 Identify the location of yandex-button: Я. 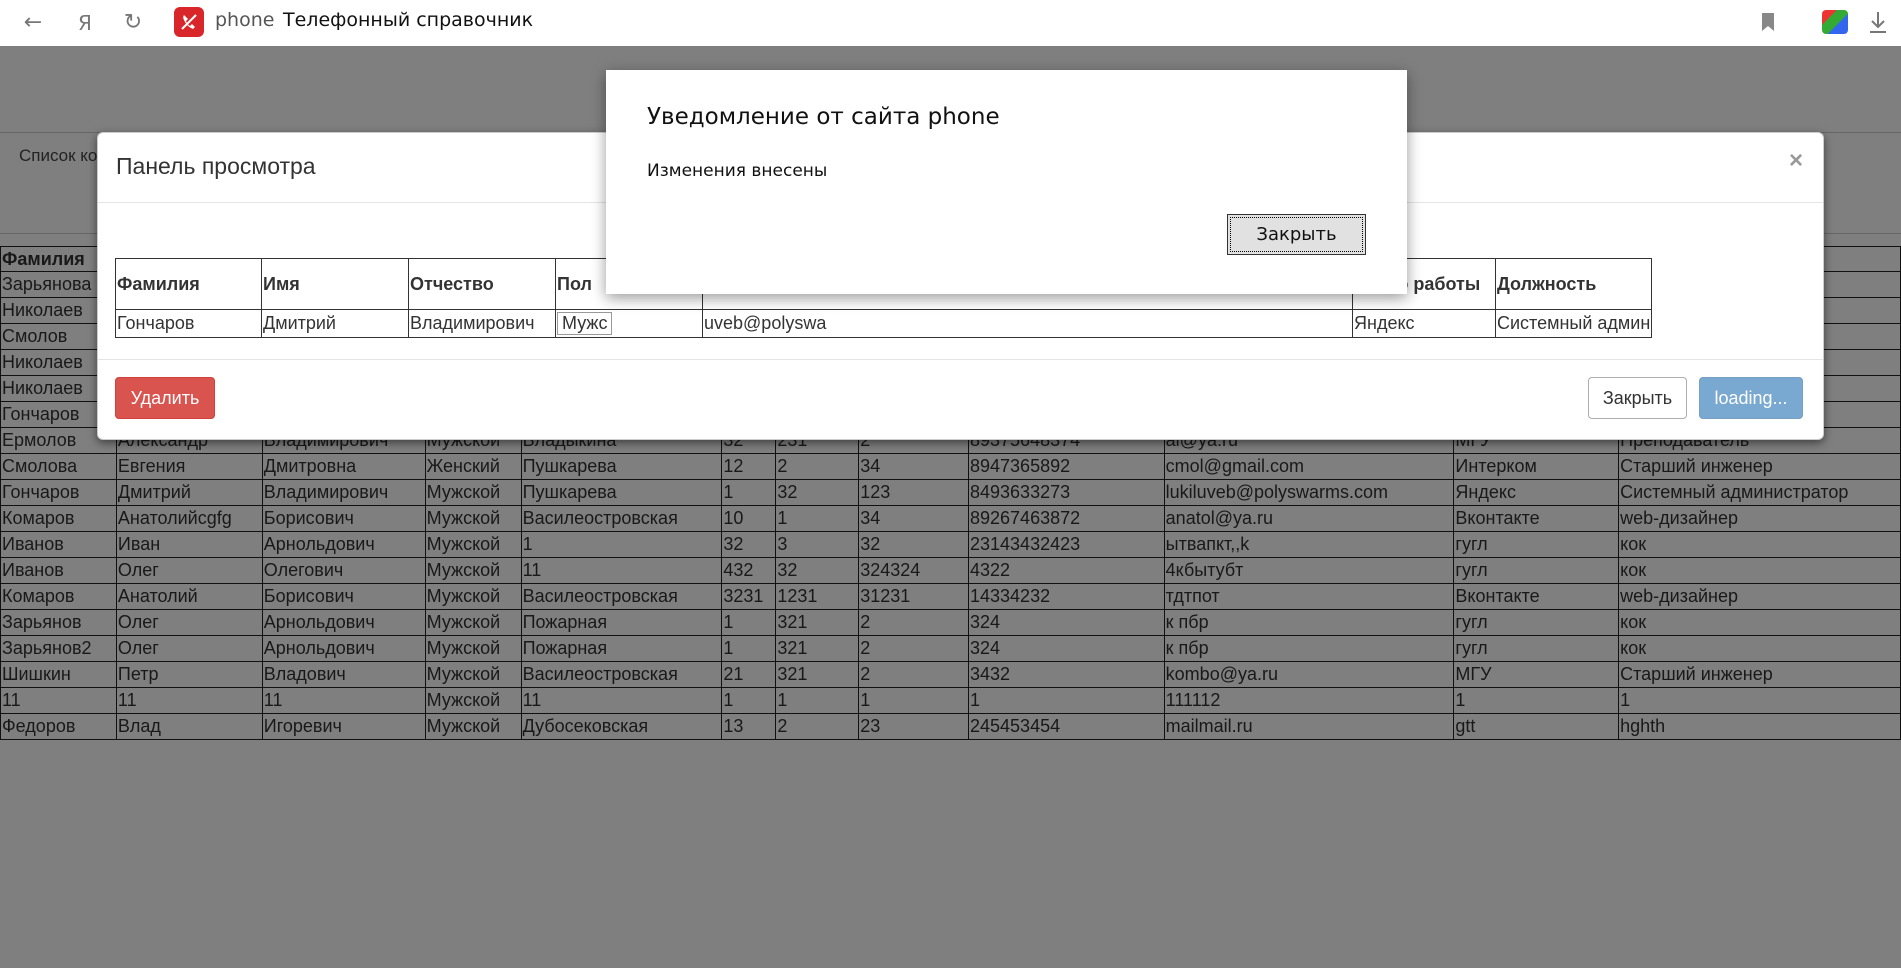
(85, 23).